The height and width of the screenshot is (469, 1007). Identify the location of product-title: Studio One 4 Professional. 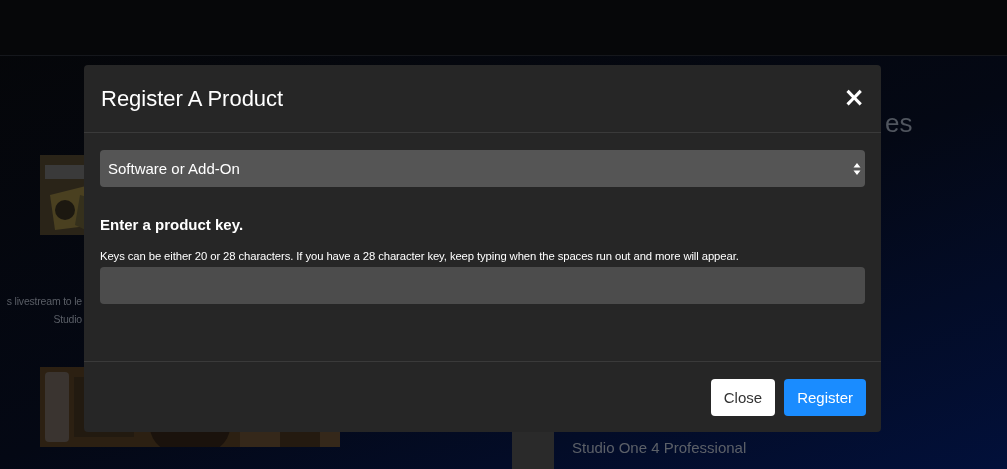
(659, 448).